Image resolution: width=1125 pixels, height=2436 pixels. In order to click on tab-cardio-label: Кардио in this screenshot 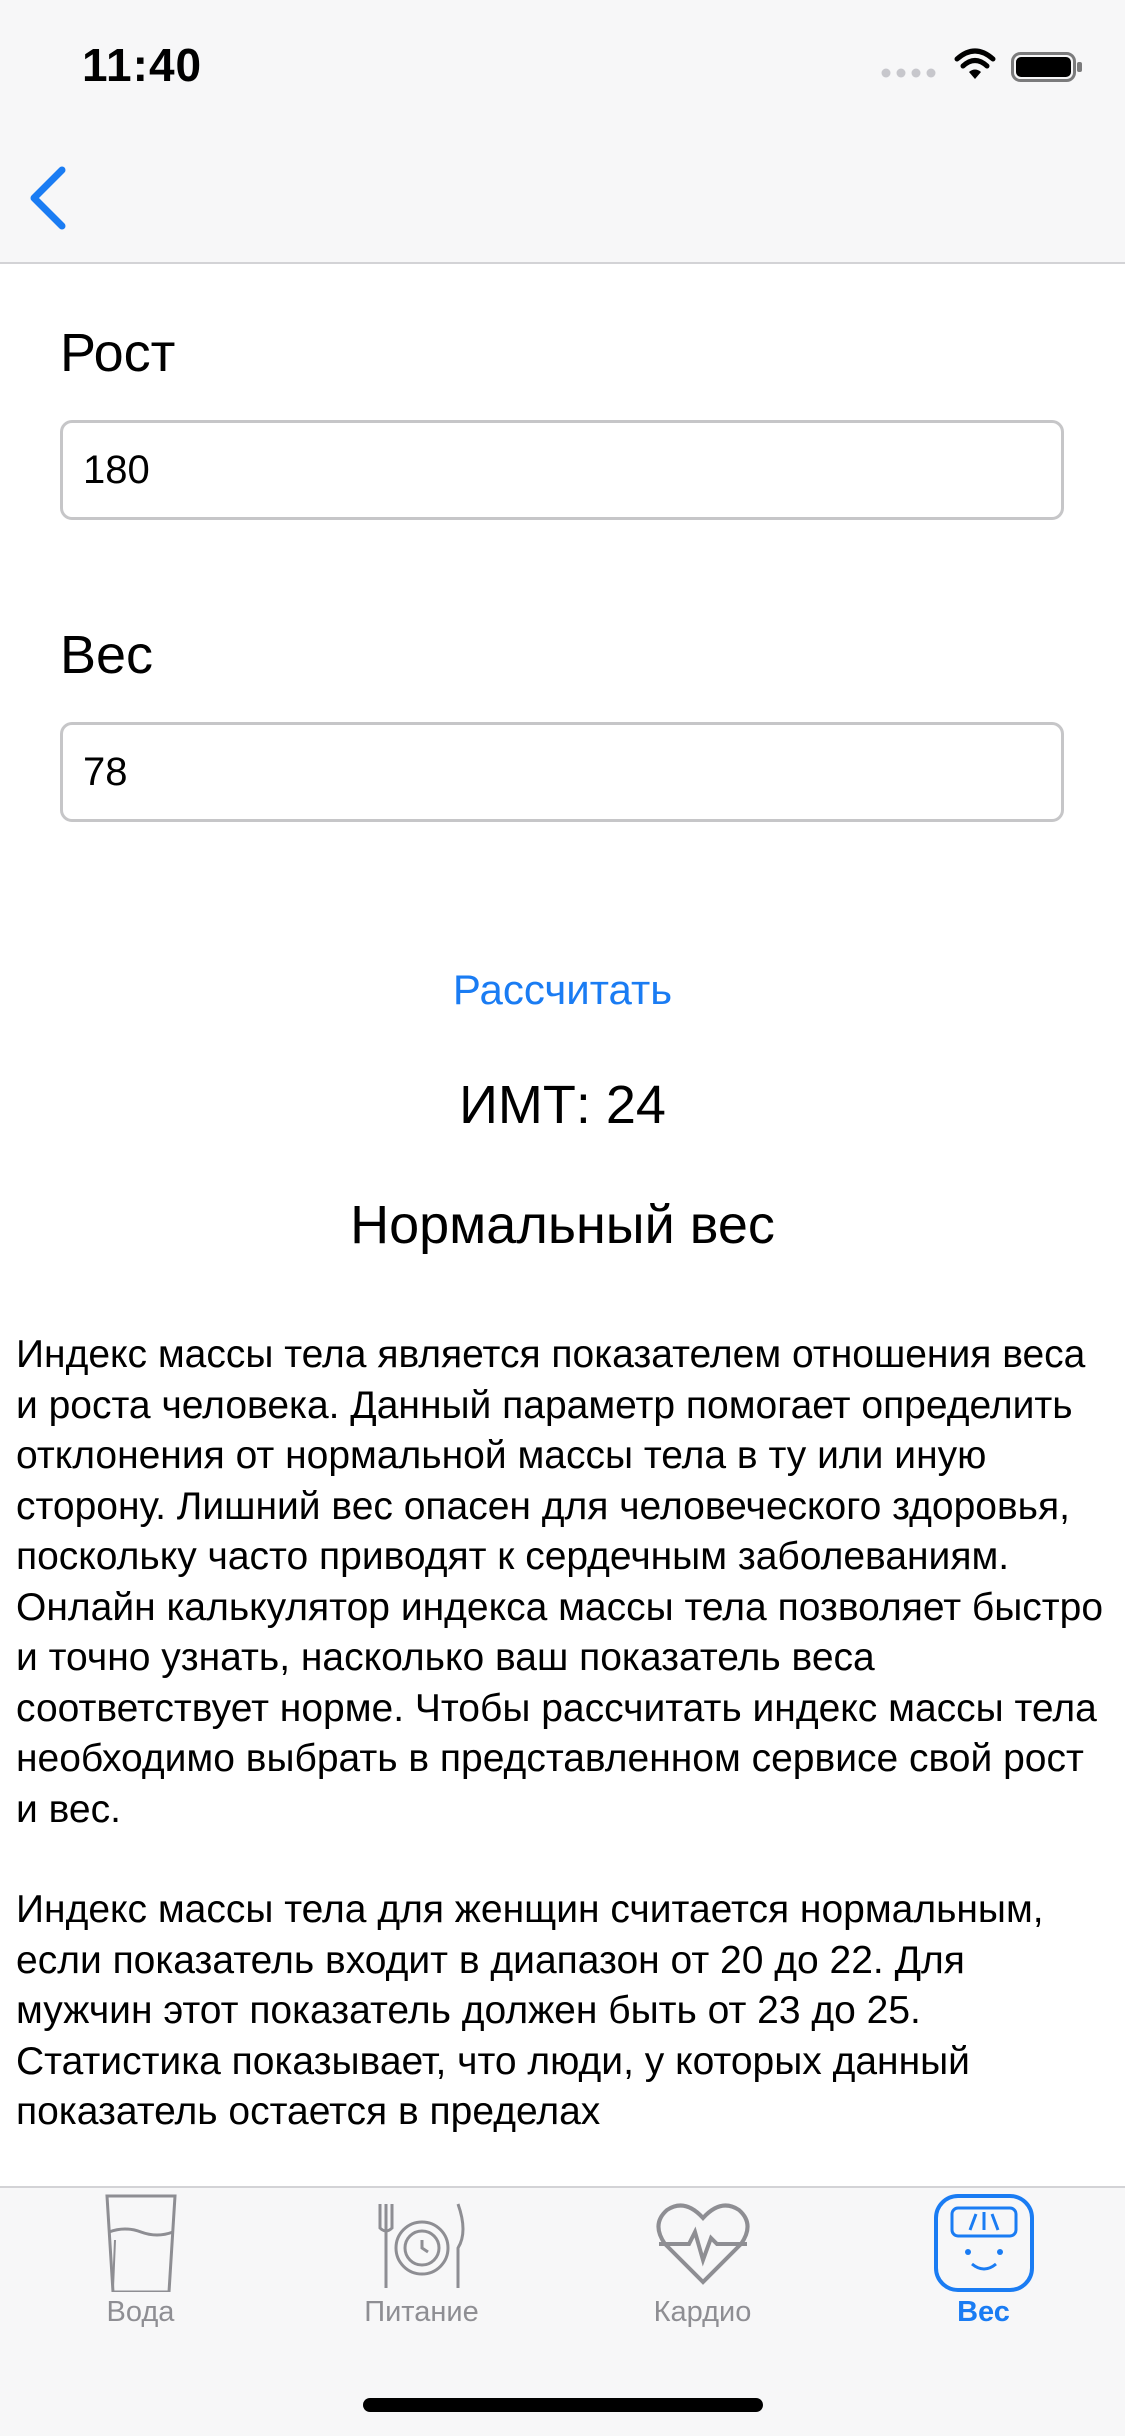, I will do `click(702, 2312)`.